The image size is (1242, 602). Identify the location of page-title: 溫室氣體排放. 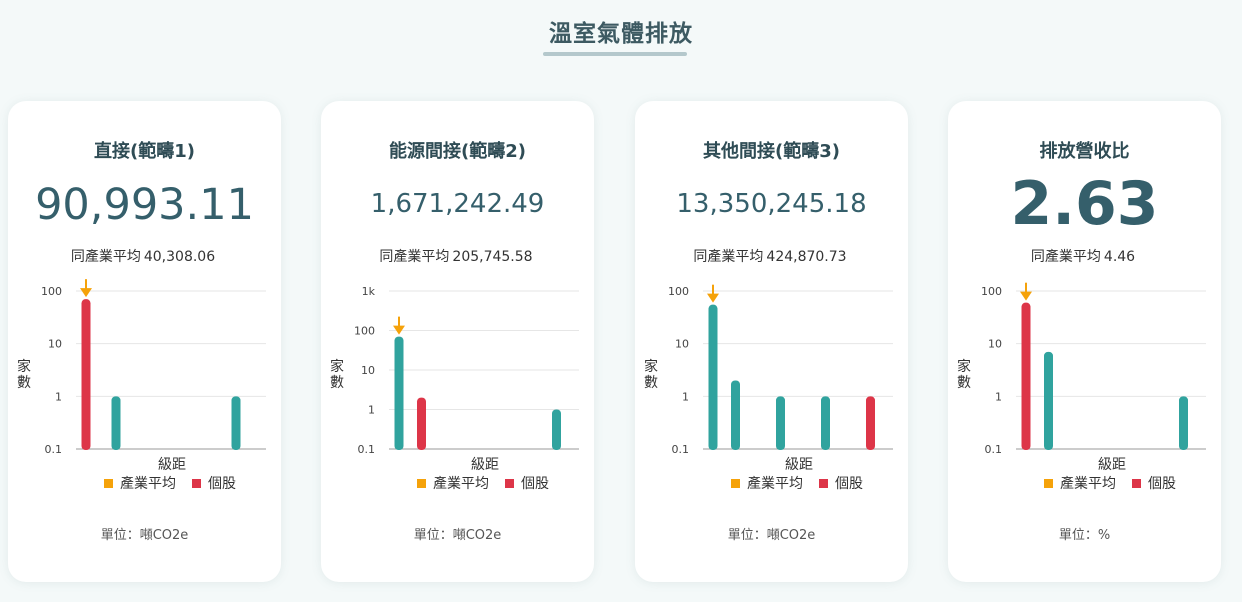
(621, 34).